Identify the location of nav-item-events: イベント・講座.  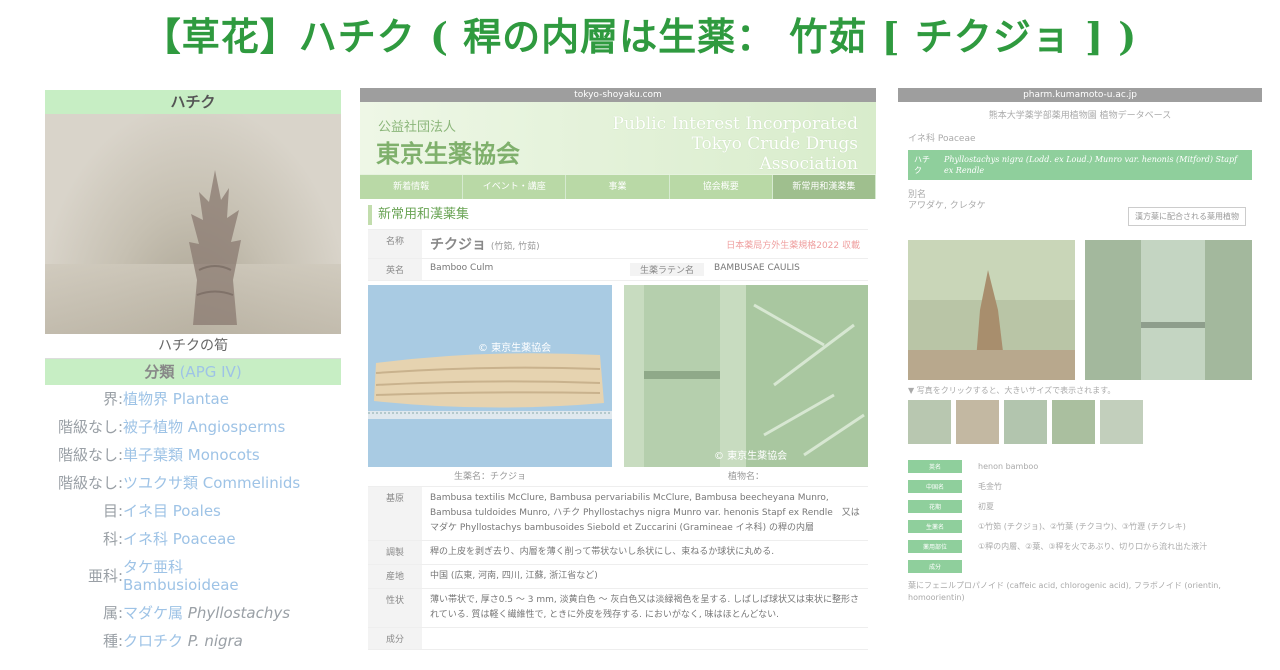
(515, 187).